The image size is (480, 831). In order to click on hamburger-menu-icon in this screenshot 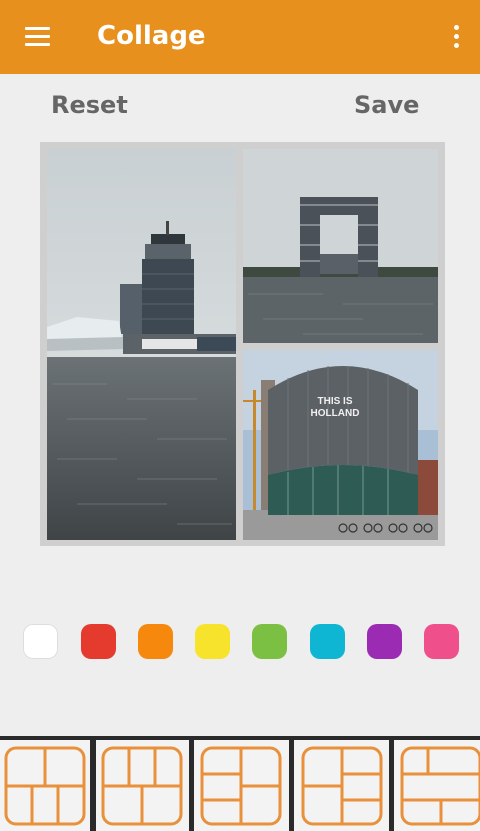, I will do `click(38, 37)`.